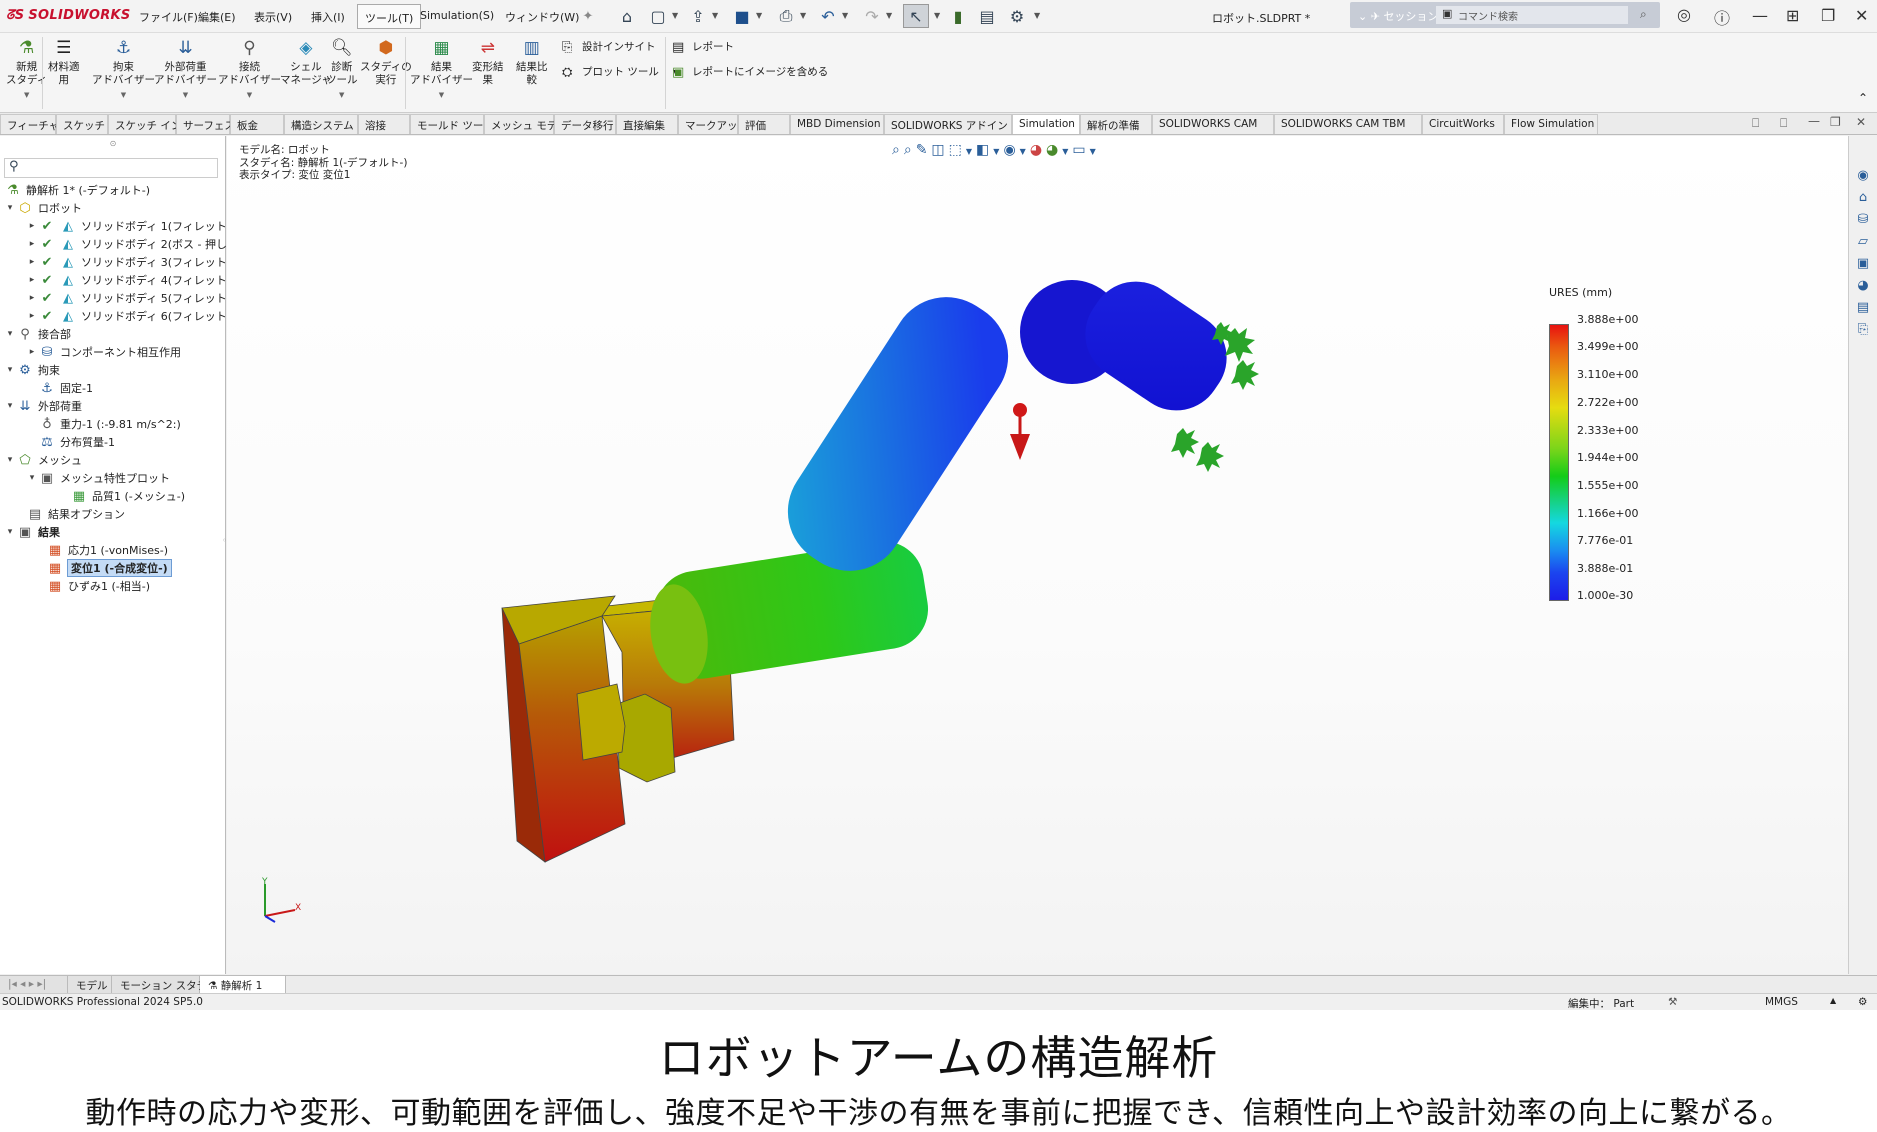 The width and height of the screenshot is (1877, 1132). I want to click on report-button: ▤ レポート, so click(703, 47).